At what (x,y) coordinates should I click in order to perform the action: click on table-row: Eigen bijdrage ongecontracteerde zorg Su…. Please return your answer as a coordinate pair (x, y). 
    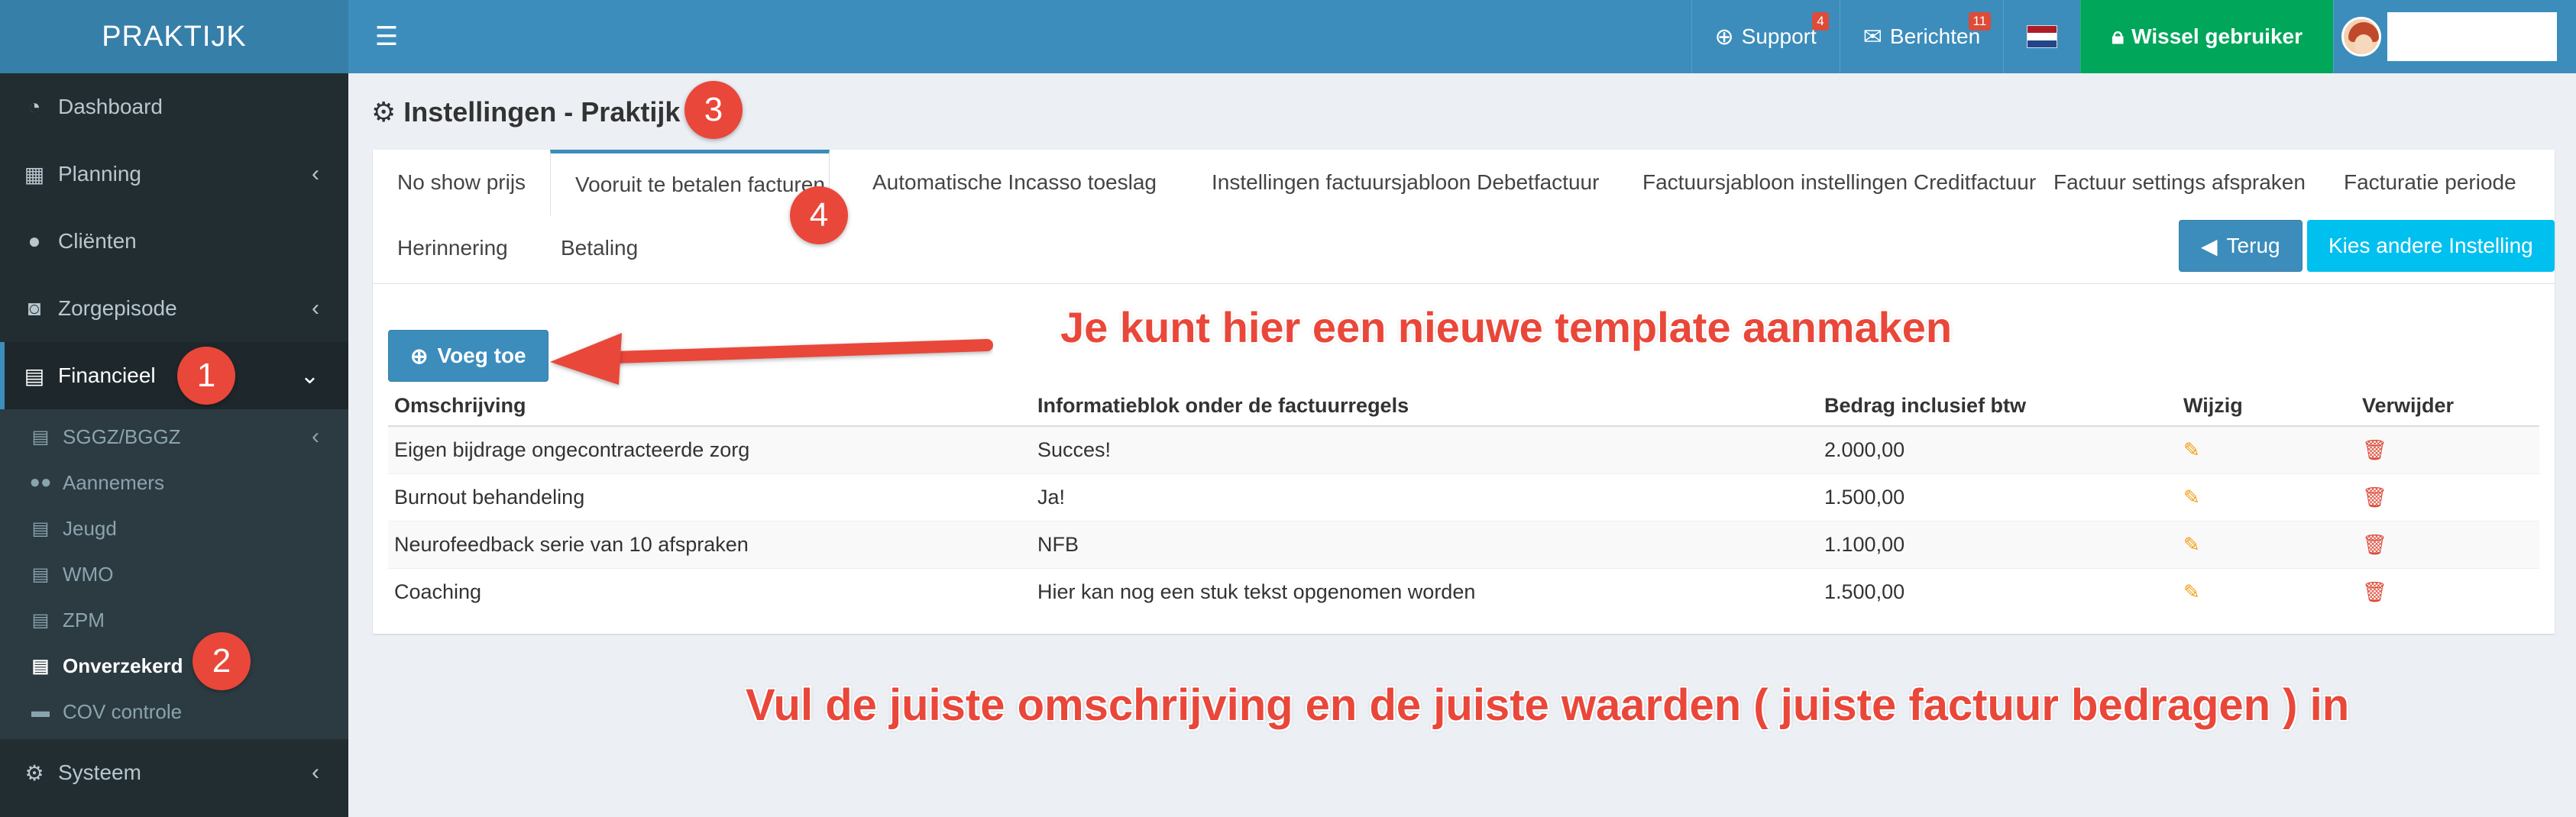
    Looking at the image, I should click on (1463, 449).